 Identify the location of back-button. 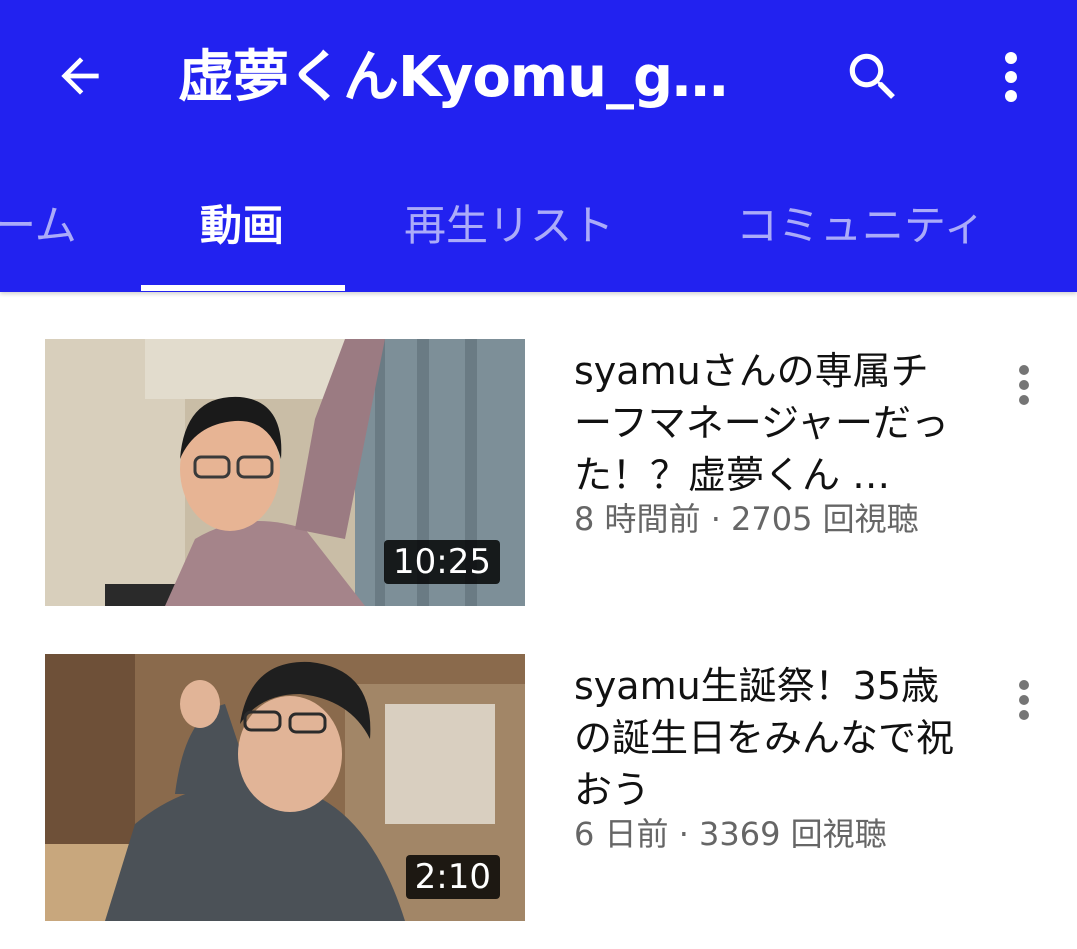
(80, 76).